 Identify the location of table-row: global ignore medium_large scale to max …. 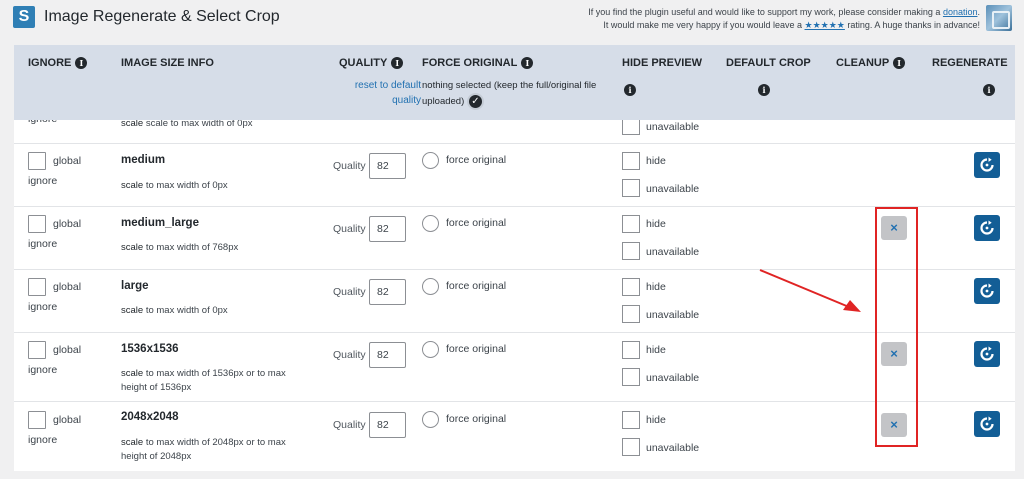
(514, 238).